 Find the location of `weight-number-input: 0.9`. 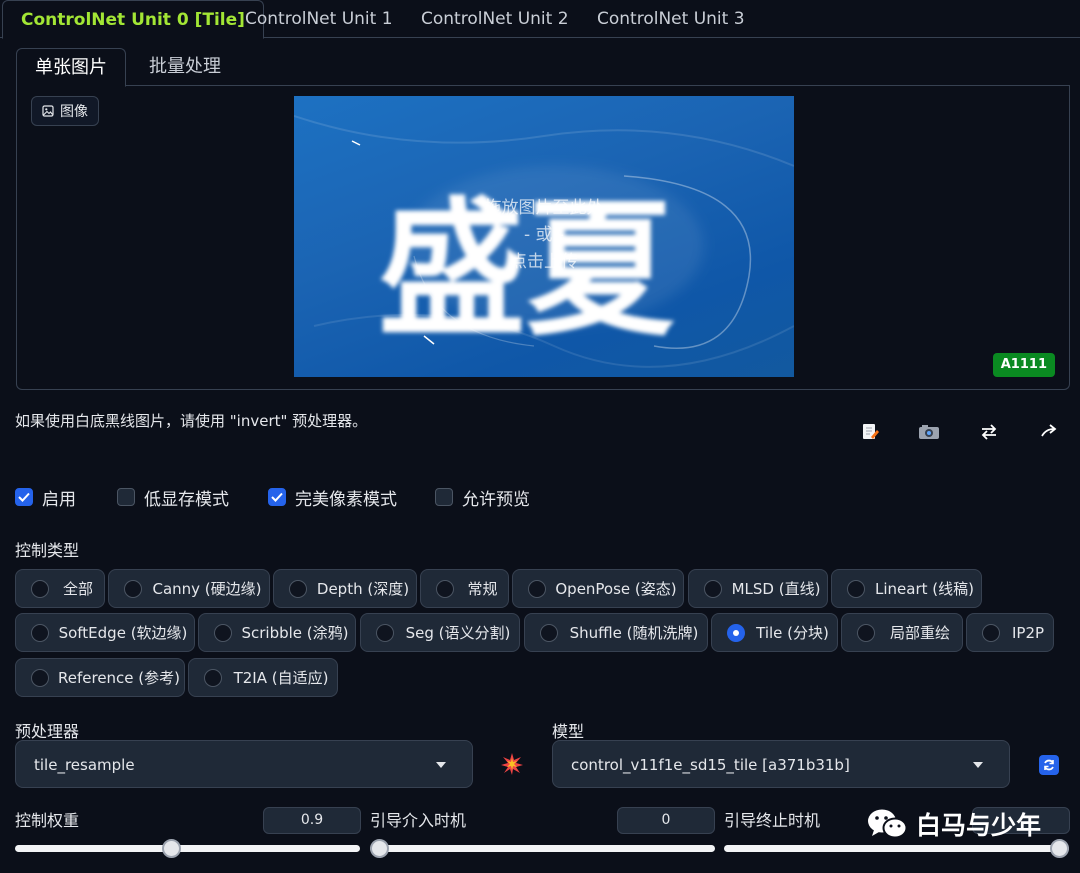

weight-number-input: 0.9 is located at coordinates (312, 820).